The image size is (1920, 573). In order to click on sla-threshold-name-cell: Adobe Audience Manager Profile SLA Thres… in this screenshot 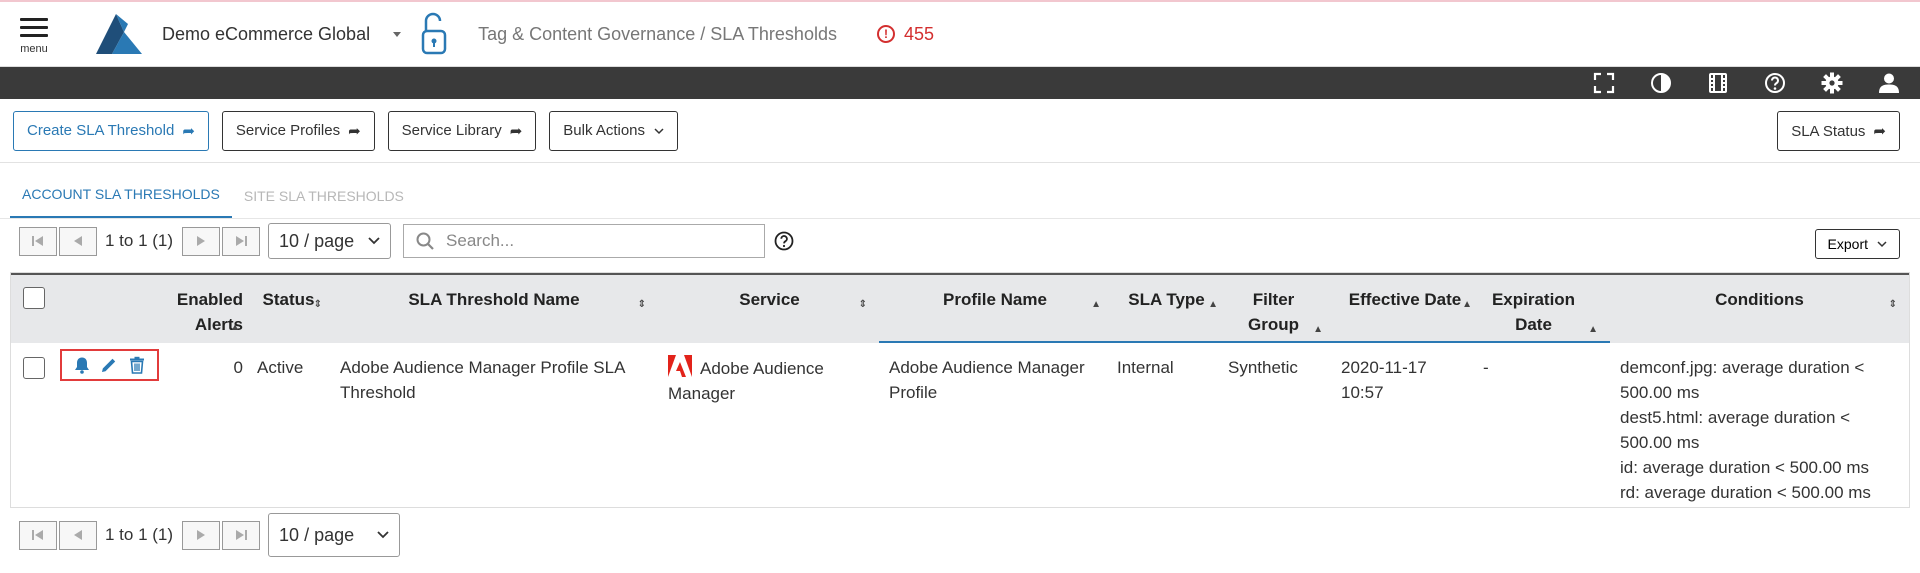, I will do `click(494, 425)`.